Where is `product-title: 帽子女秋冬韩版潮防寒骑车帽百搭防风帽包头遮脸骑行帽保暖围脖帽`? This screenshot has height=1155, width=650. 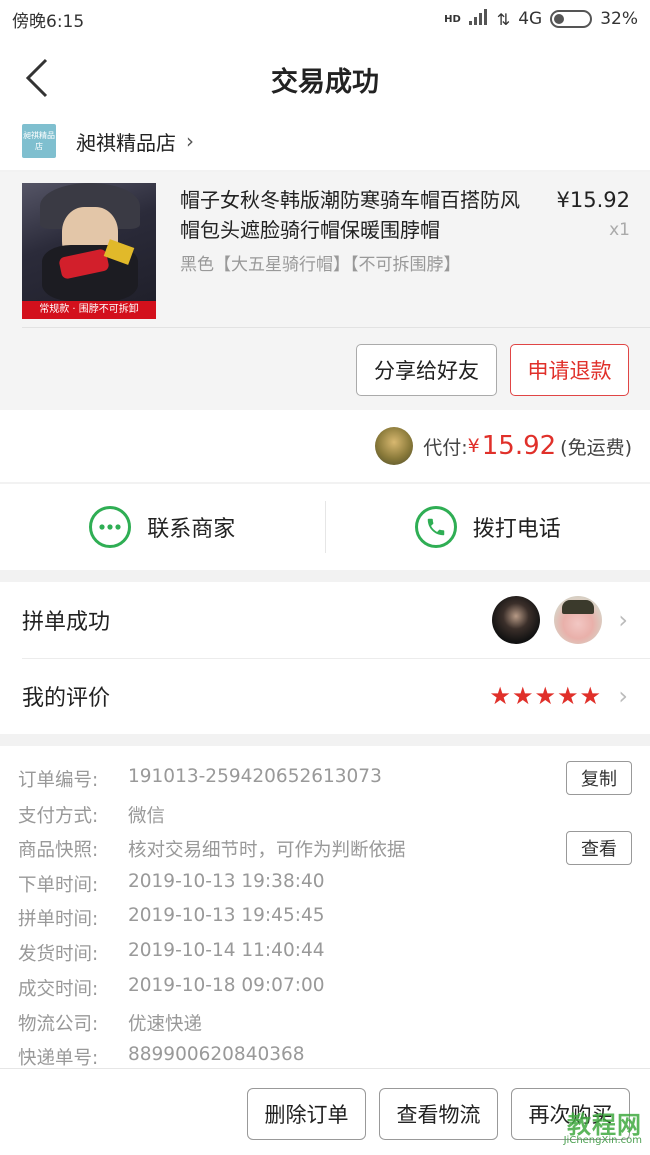 product-title: 帽子女秋冬韩版潮防寒骑车帽百搭防风帽包头遮脸骑行帽保暖围脖帽 is located at coordinates (352, 215).